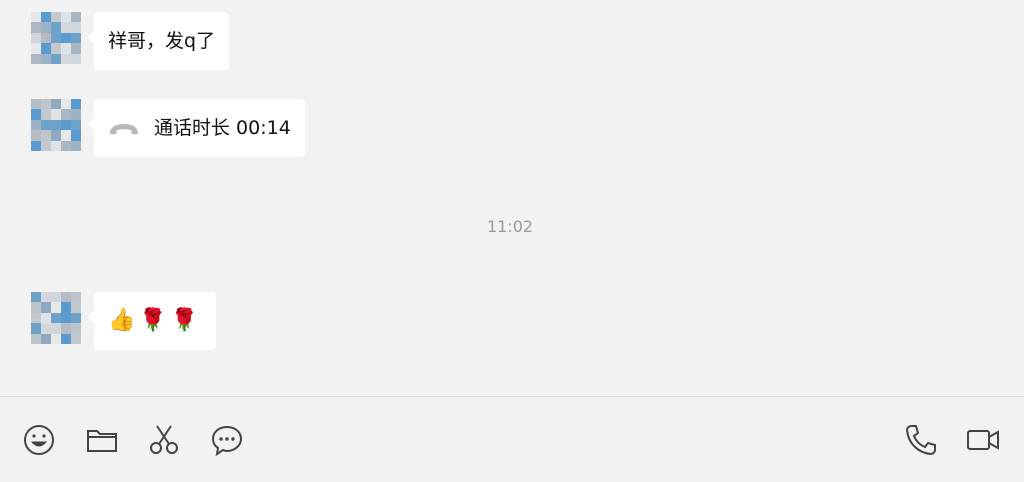  Describe the element at coordinates (227, 440) in the screenshot. I see `chat-bubble-icon` at that location.